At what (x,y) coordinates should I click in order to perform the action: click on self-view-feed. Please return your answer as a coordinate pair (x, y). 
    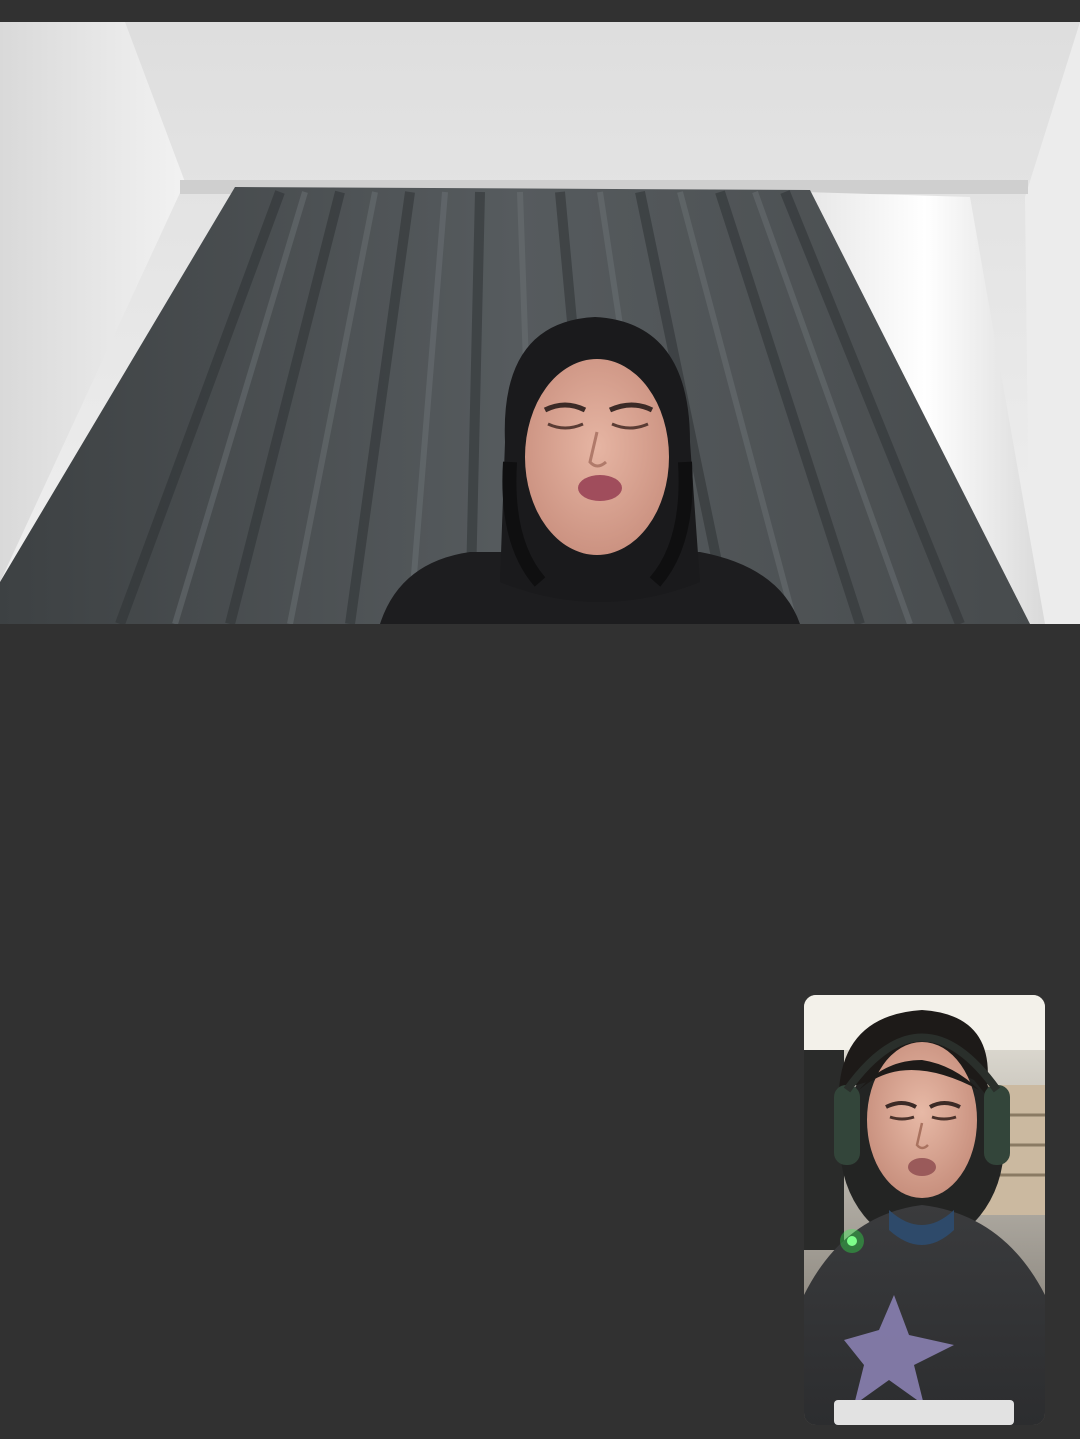
    Looking at the image, I should click on (924, 1210).